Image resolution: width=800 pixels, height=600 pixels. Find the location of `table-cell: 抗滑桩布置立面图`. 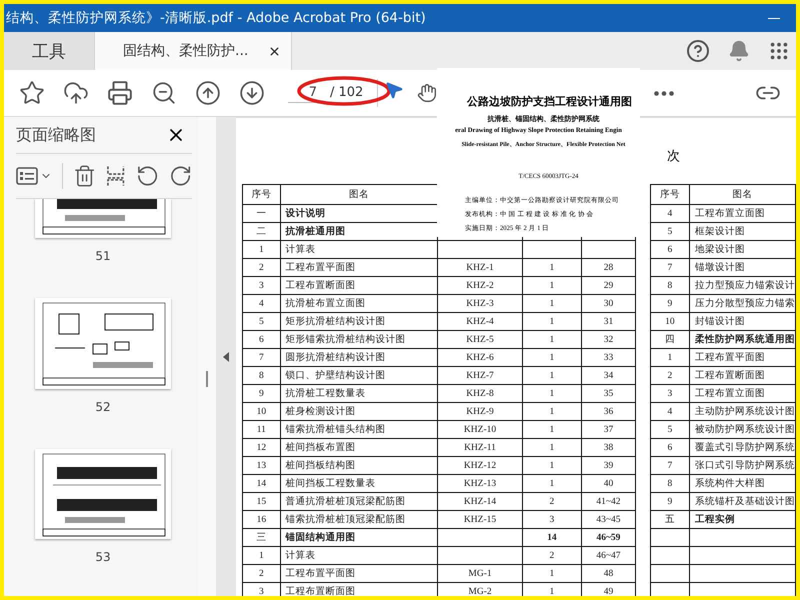

table-cell: 抗滑桩布置立面图 is located at coordinates (326, 304).